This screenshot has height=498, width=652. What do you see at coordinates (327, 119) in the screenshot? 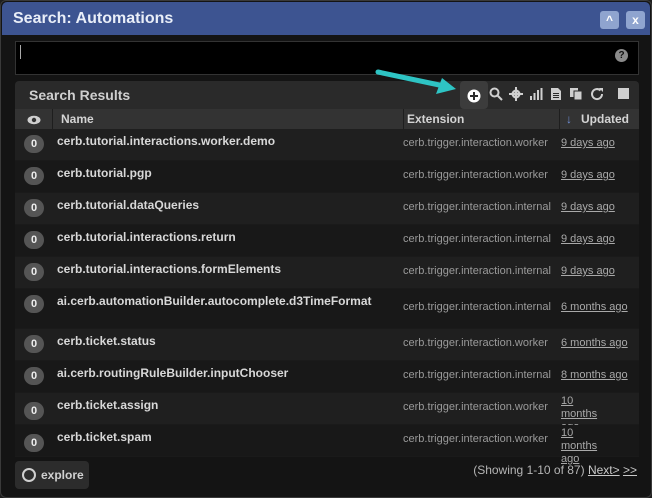
I see `column-header-row: Name Extension ↓ Updated` at bounding box center [327, 119].